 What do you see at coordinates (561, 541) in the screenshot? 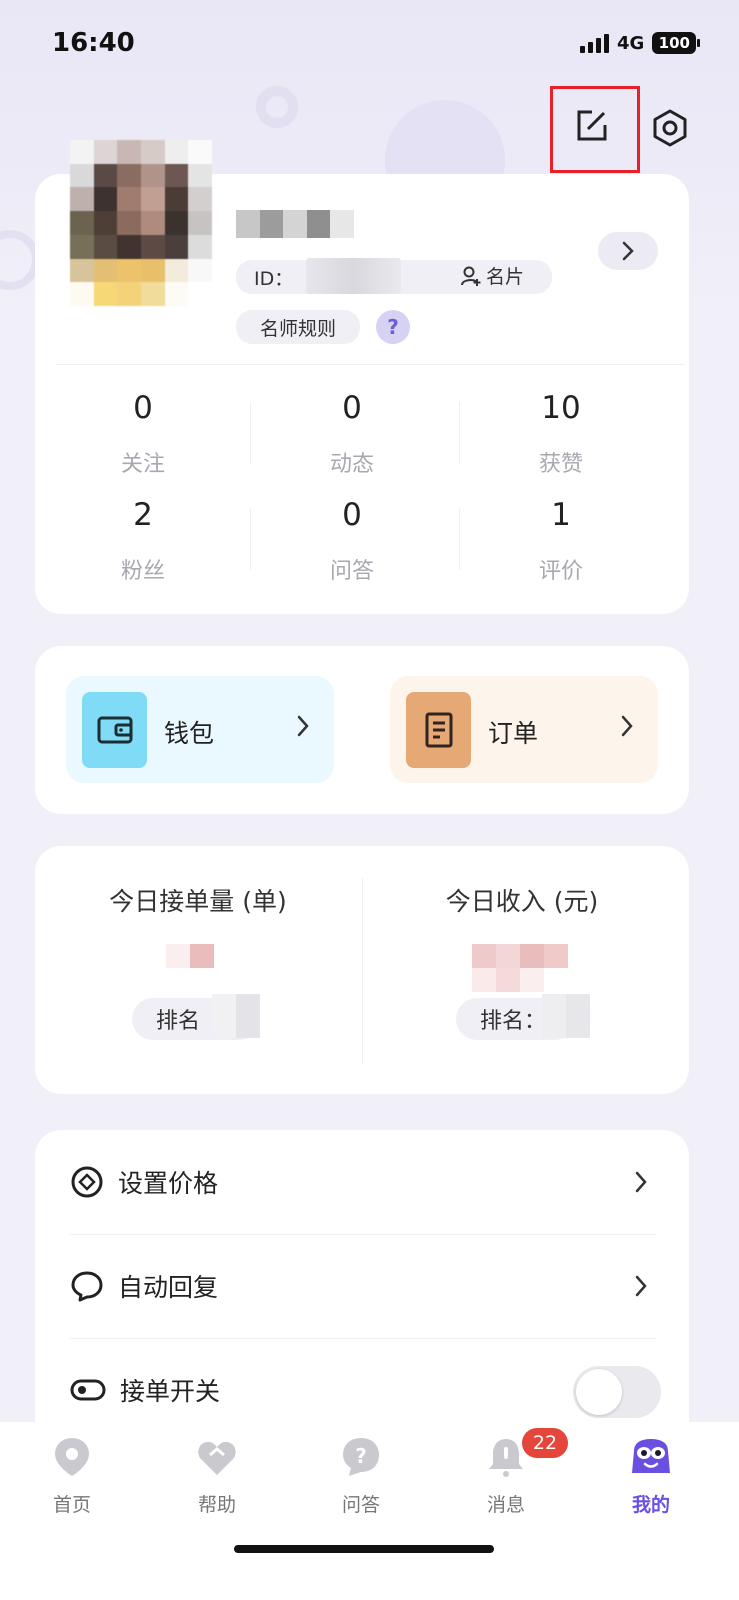
I see `stat-reviews: 1 评价` at bounding box center [561, 541].